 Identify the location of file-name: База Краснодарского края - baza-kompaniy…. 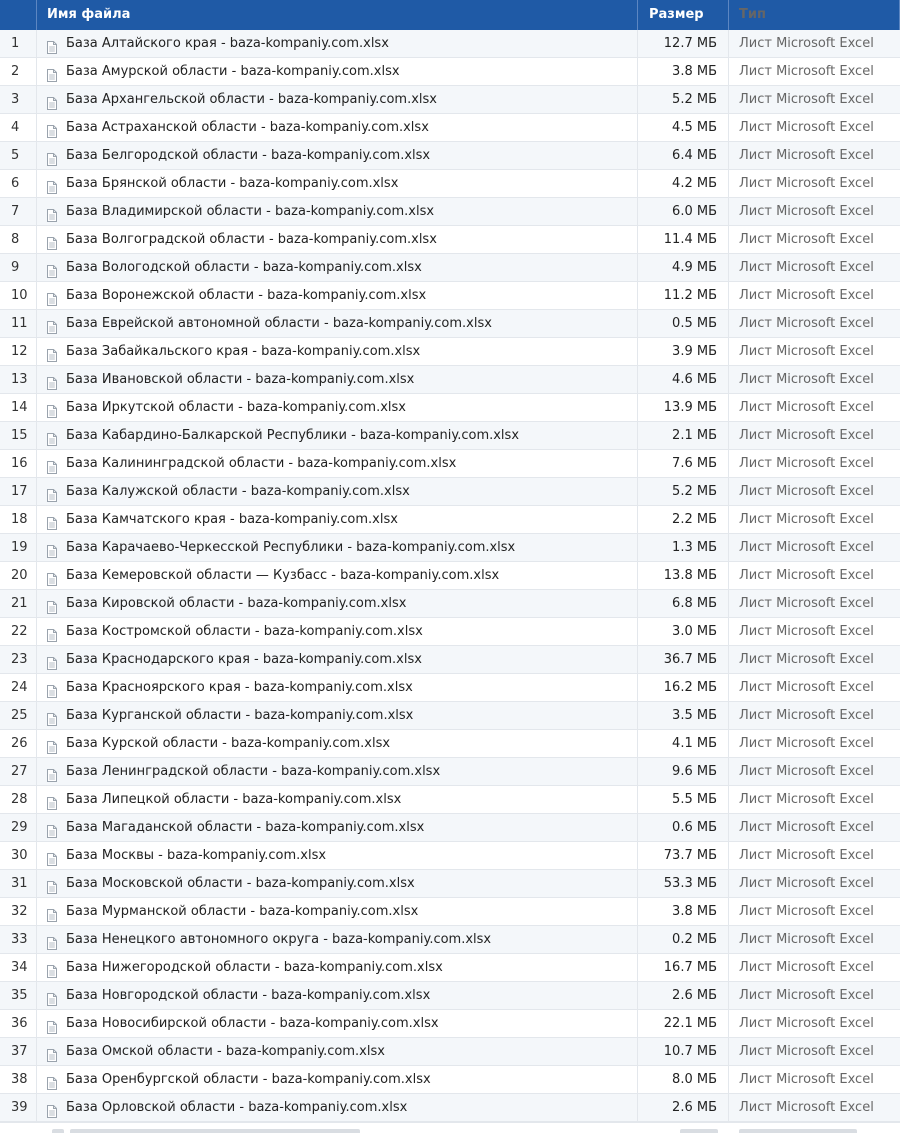
(244, 659).